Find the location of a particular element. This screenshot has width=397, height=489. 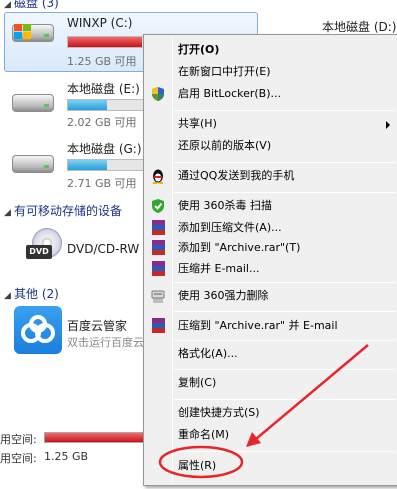

windows-logo-icon is located at coordinates (23, 32).